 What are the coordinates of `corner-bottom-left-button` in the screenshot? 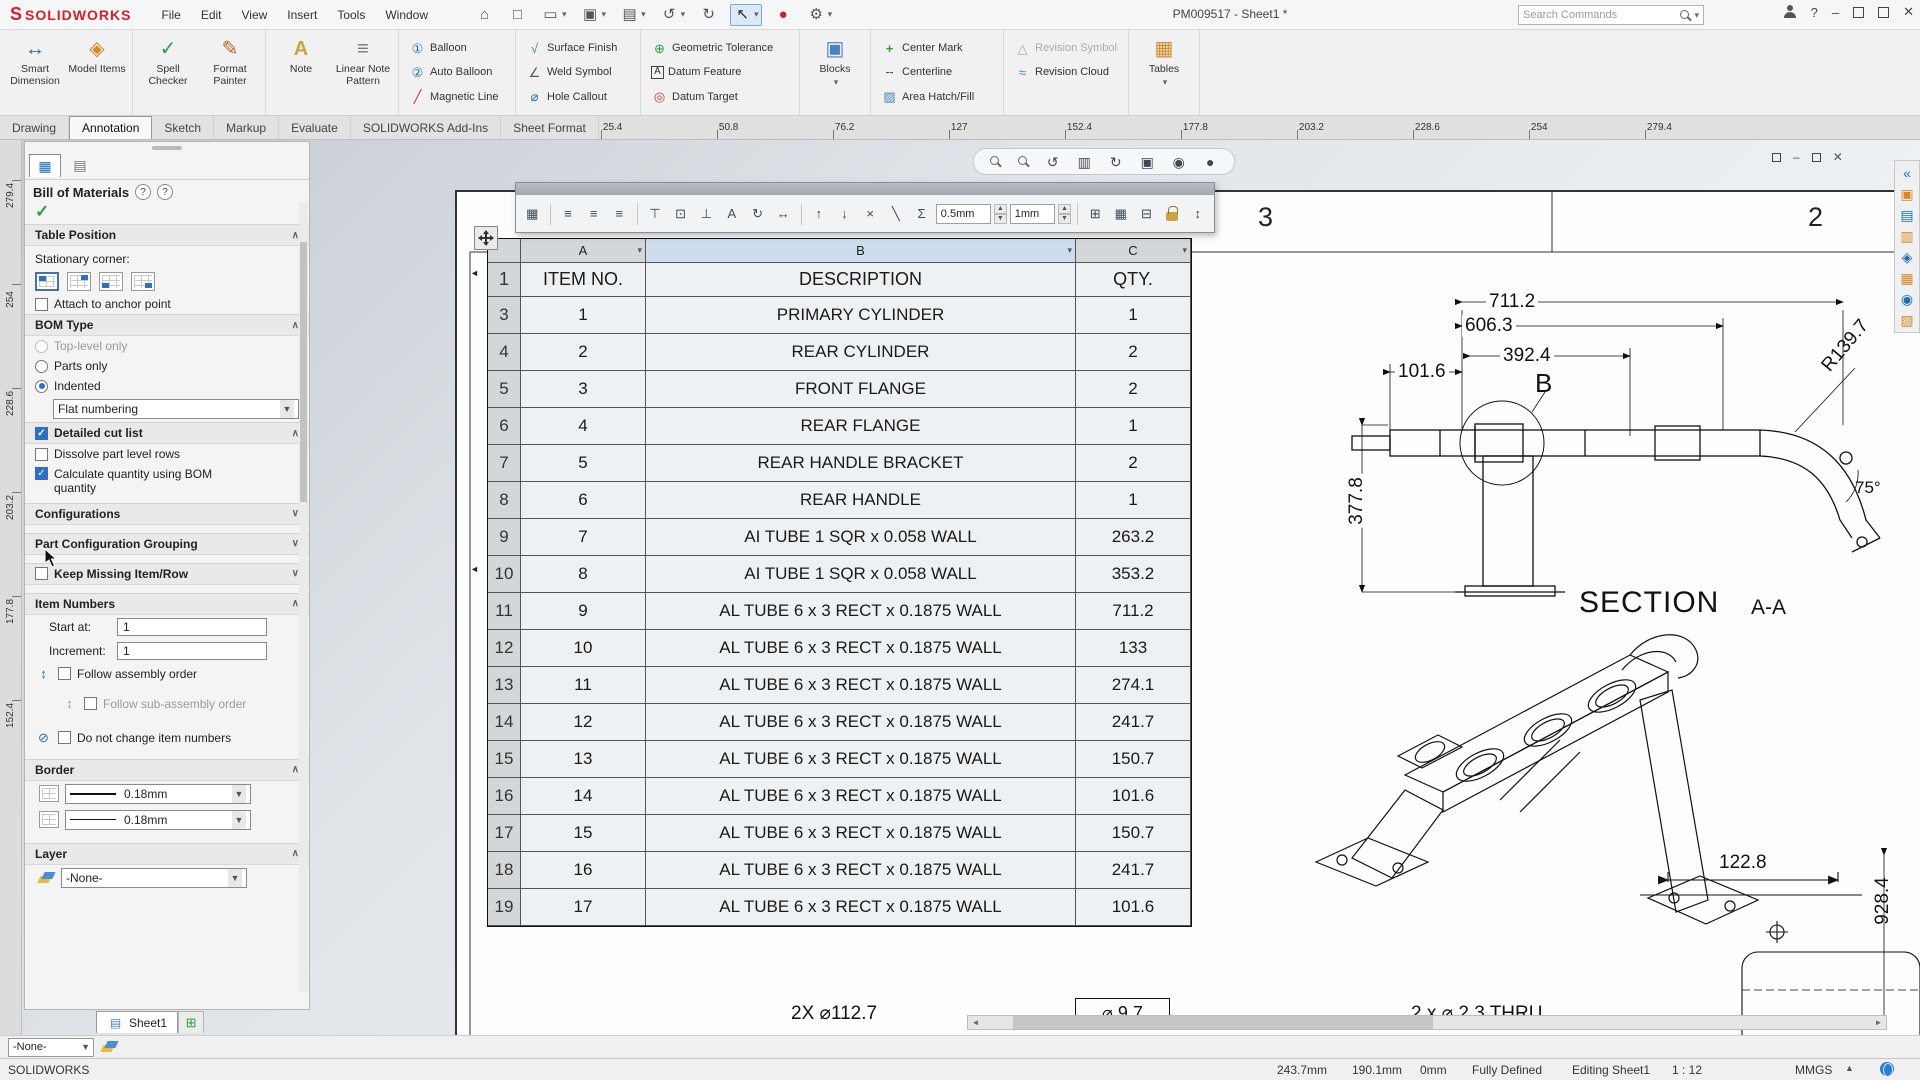 It's located at (111, 281).